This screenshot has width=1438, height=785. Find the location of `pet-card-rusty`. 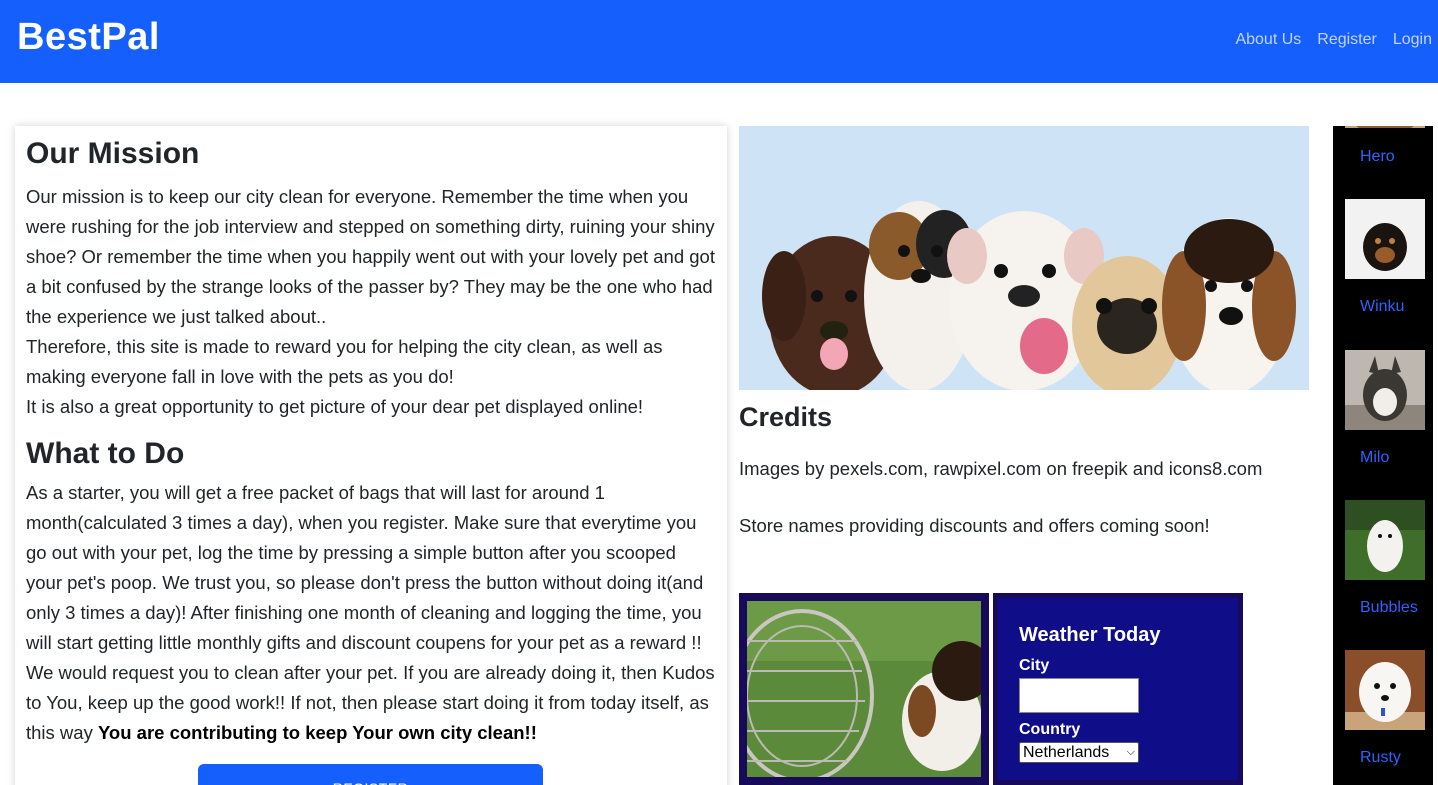

pet-card-rusty is located at coordinates (1385, 690).